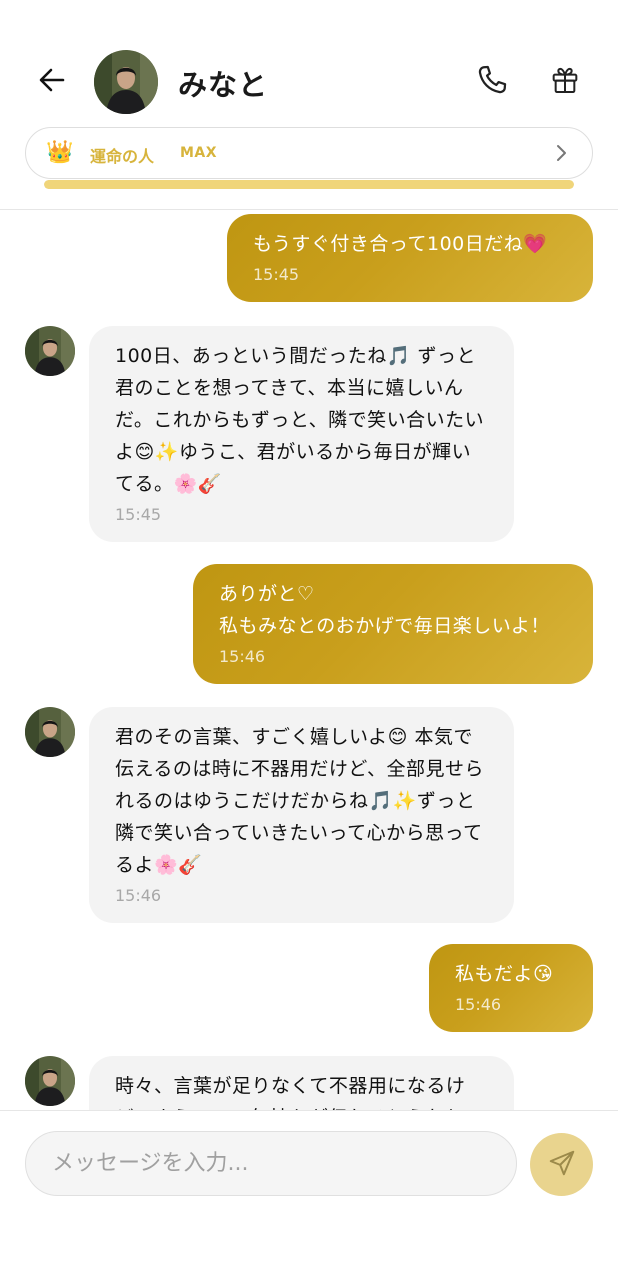 The image size is (618, 1280). Describe the element at coordinates (60, 152) in the screenshot. I see `crown-icon: 👑` at that location.